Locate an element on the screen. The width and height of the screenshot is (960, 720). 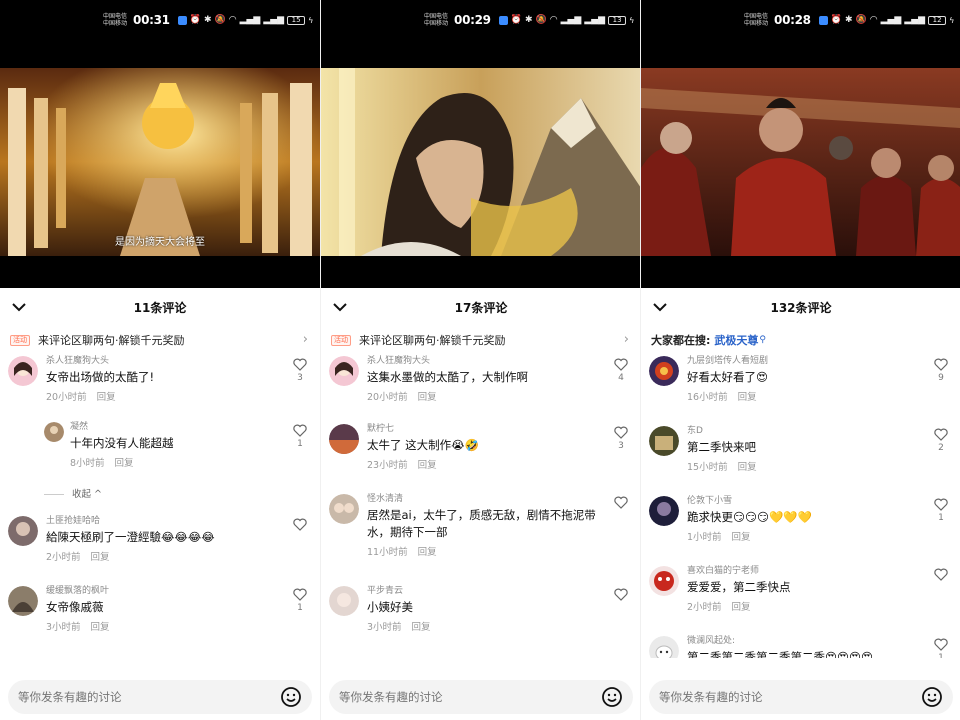
comment-text: 这集水墨做的太酷了，大制作啊 is located at coordinates (447, 377).